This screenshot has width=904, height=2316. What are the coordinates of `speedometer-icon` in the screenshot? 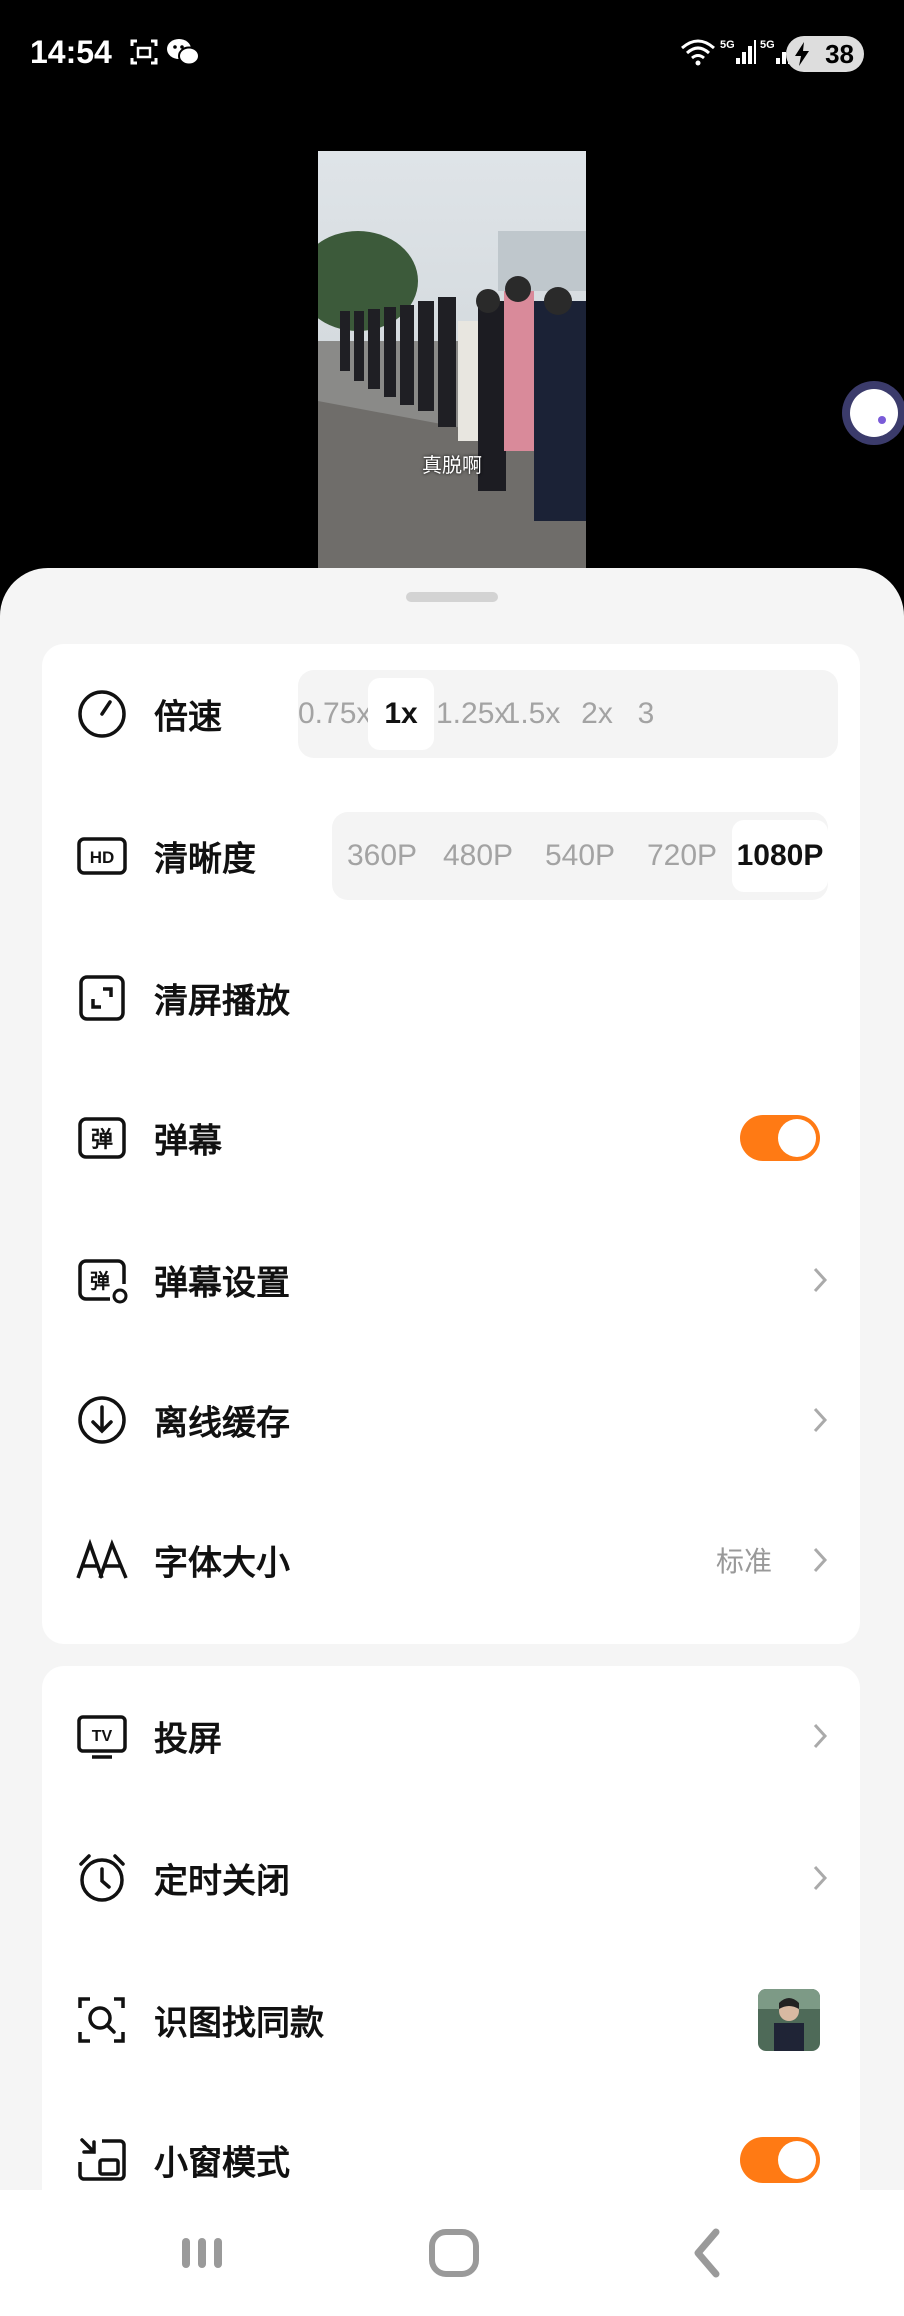 It's located at (102, 714).